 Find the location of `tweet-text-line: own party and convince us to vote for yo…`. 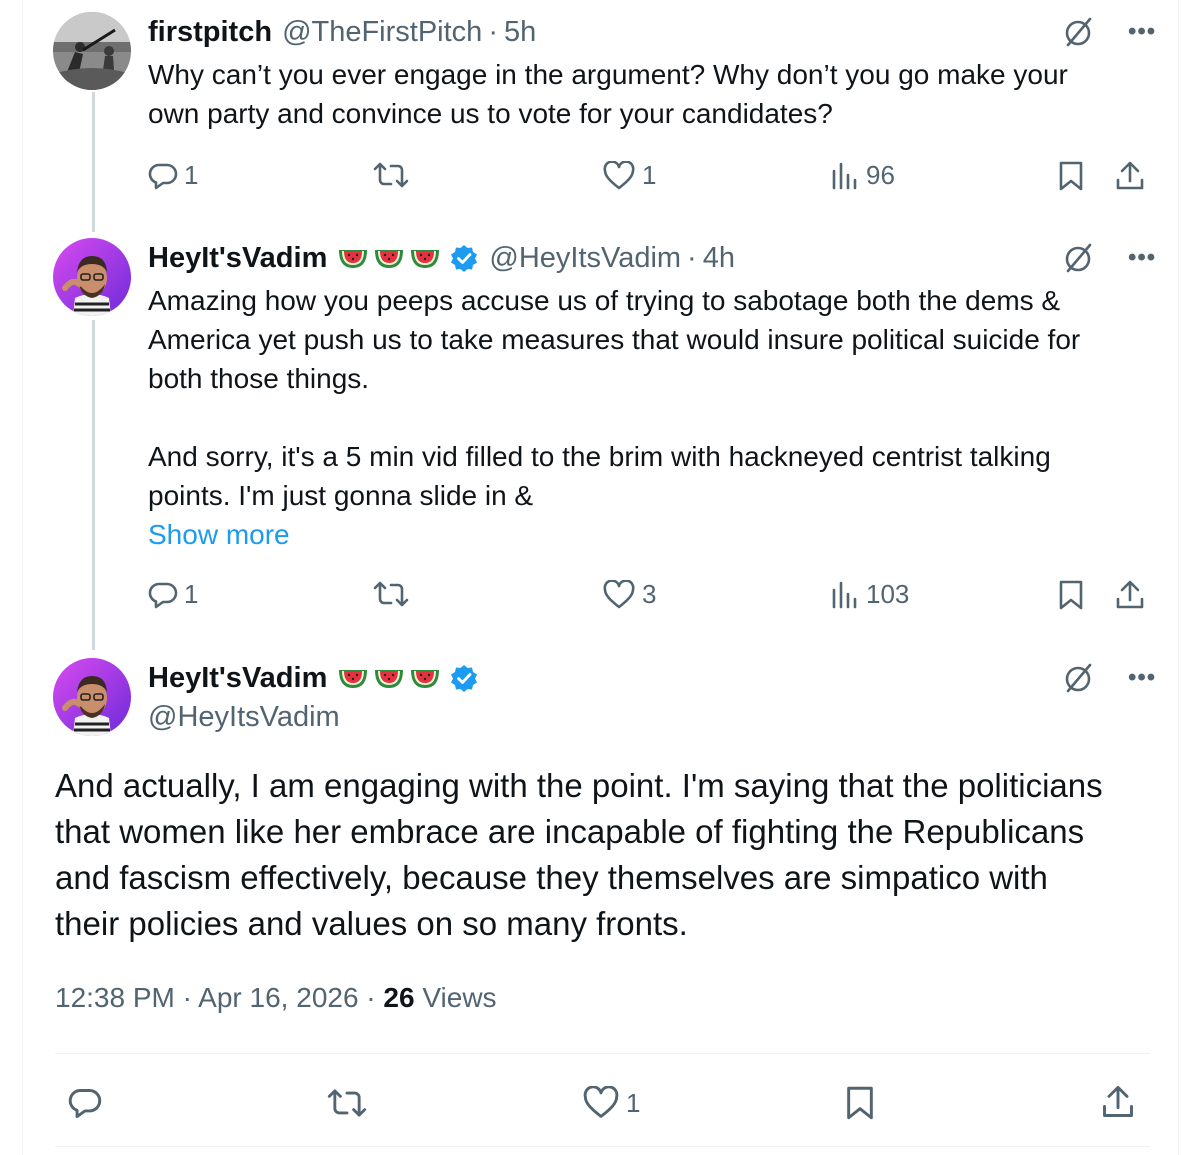

tweet-text-line: own party and convince us to vote for yo… is located at coordinates (490, 113).